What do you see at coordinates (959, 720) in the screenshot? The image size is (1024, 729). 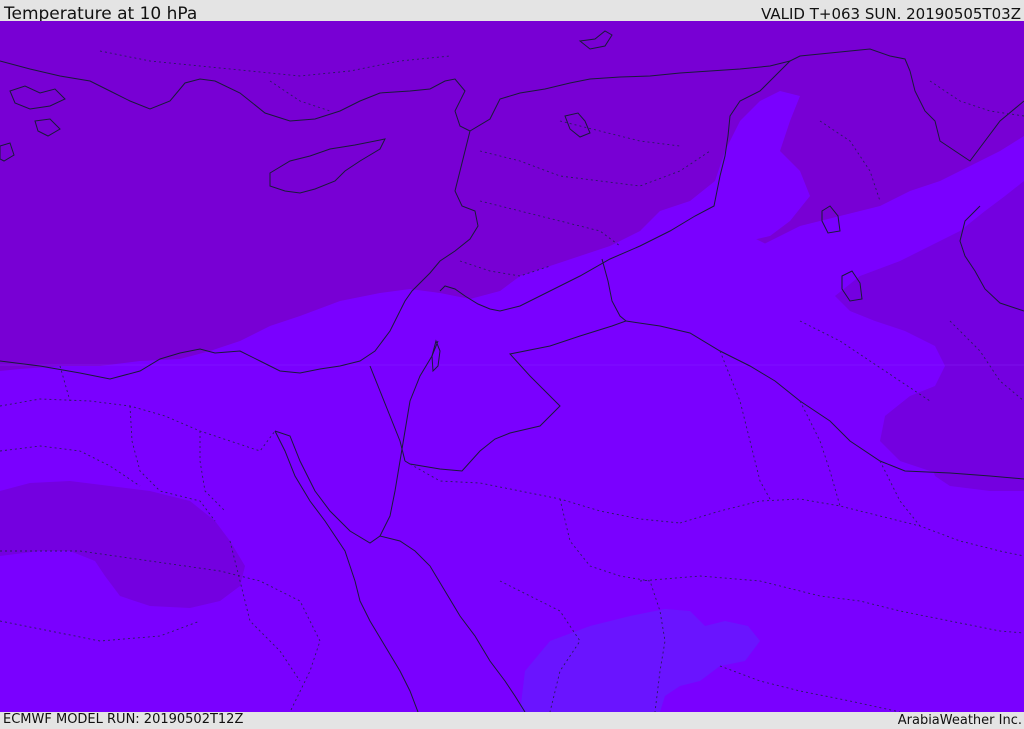 I see `credit-label: ArabiaWeather Inc.` at bounding box center [959, 720].